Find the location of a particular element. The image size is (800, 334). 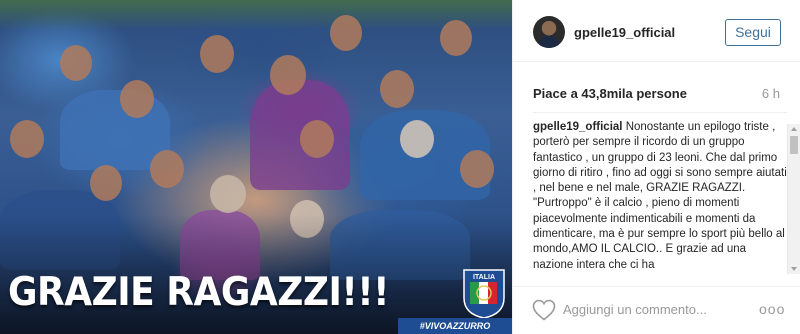

username-link: gpelle19_official is located at coordinates (624, 32).